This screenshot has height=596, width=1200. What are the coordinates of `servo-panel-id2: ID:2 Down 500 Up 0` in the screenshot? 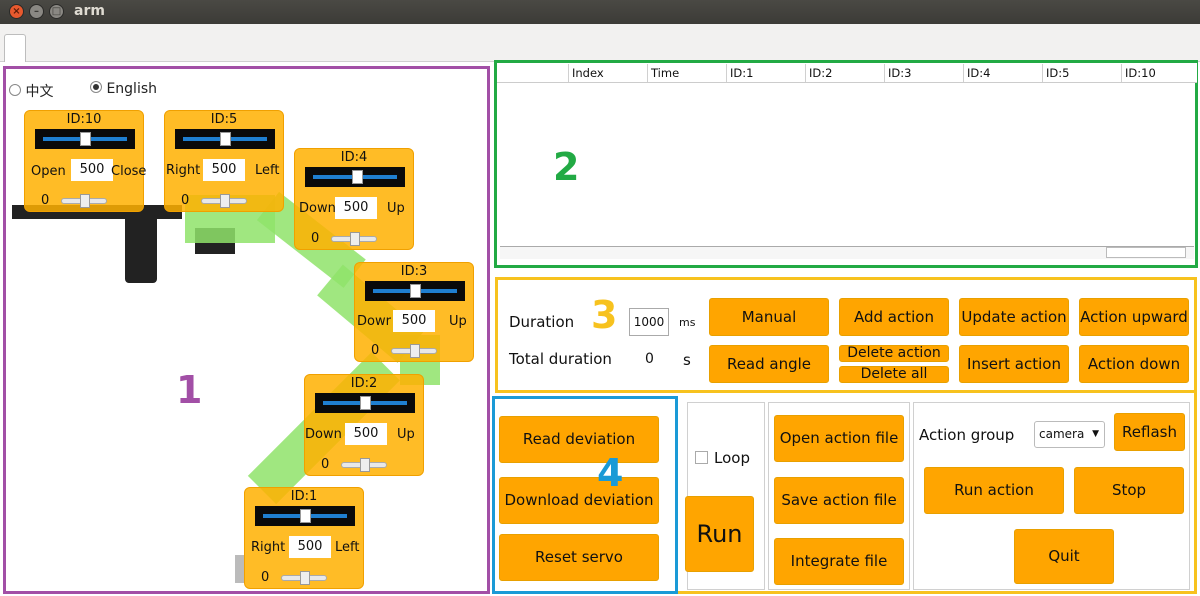 It's located at (364, 425).